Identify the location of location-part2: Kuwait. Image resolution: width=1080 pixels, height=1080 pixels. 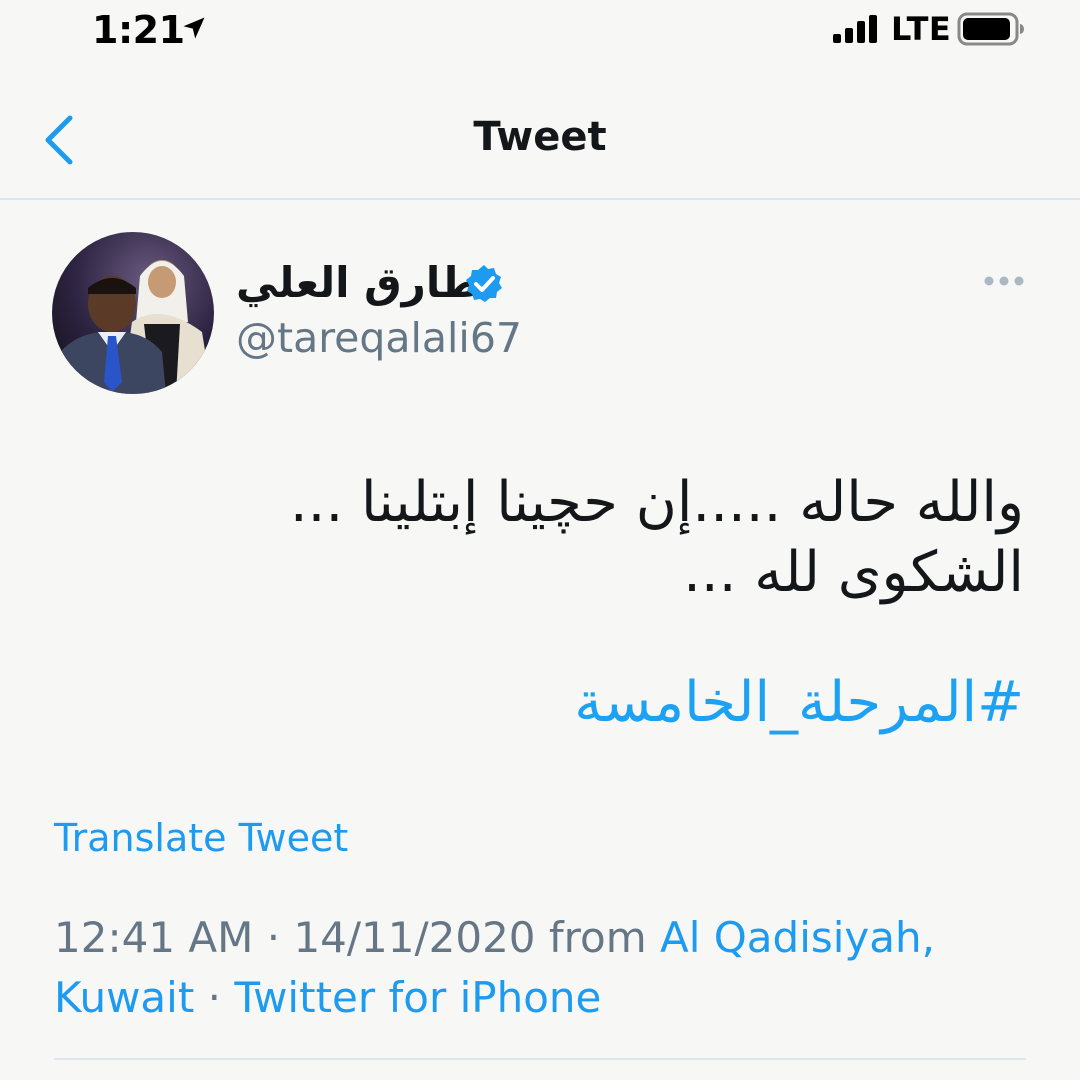
(124, 997).